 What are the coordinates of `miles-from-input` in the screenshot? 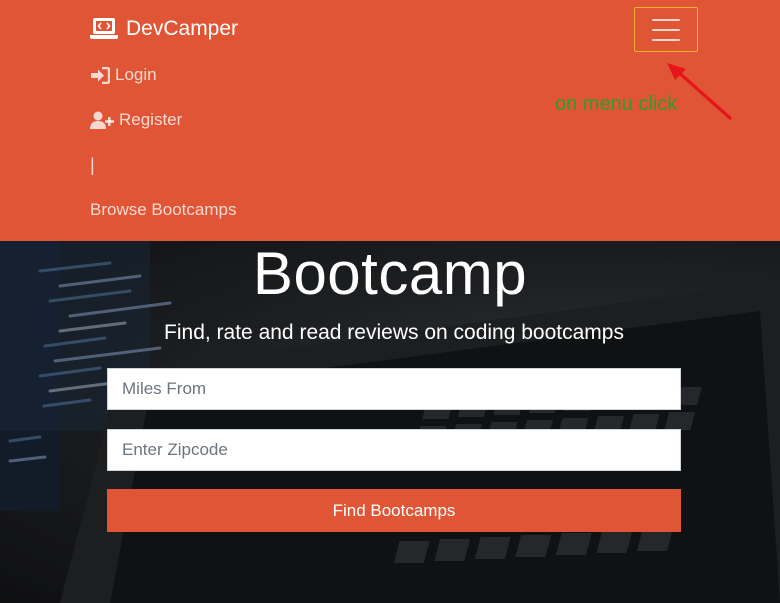 It's located at (394, 389).